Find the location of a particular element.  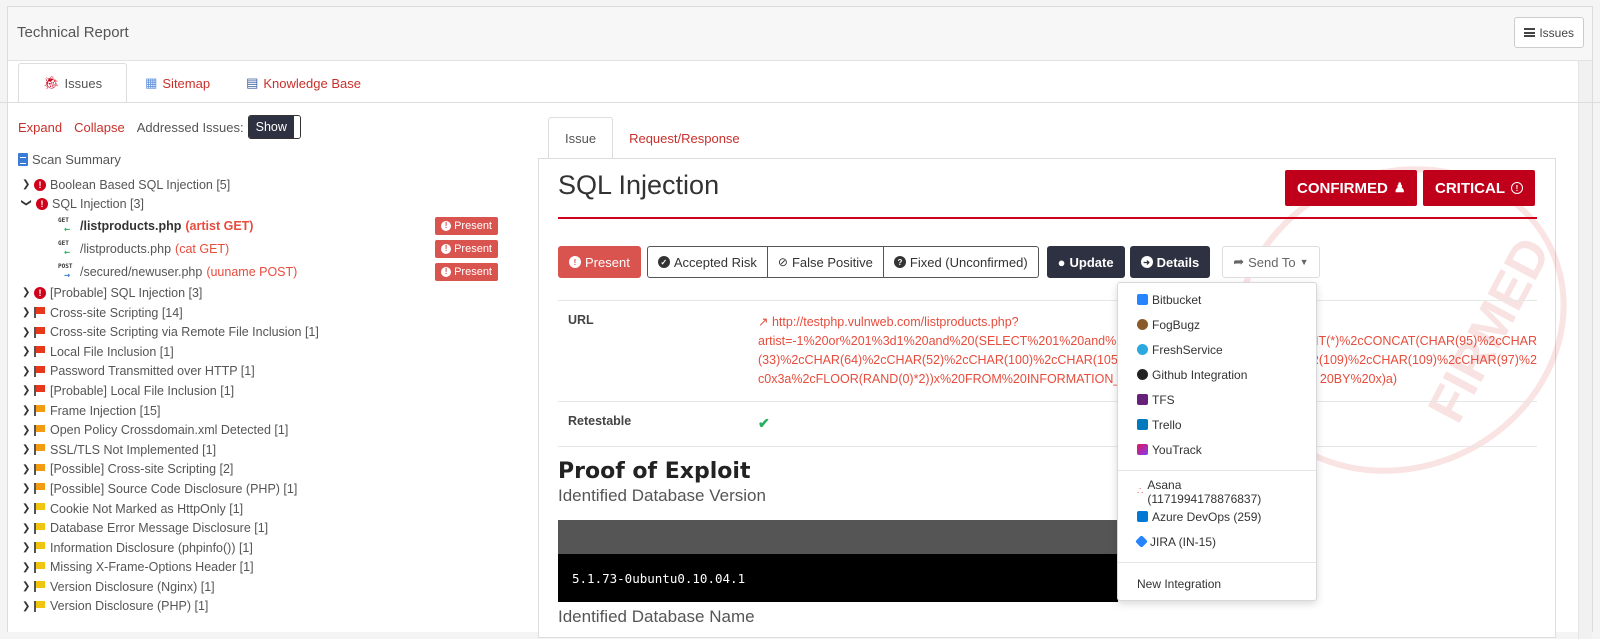

addressed-issues-toggle: Show is located at coordinates (274, 127).